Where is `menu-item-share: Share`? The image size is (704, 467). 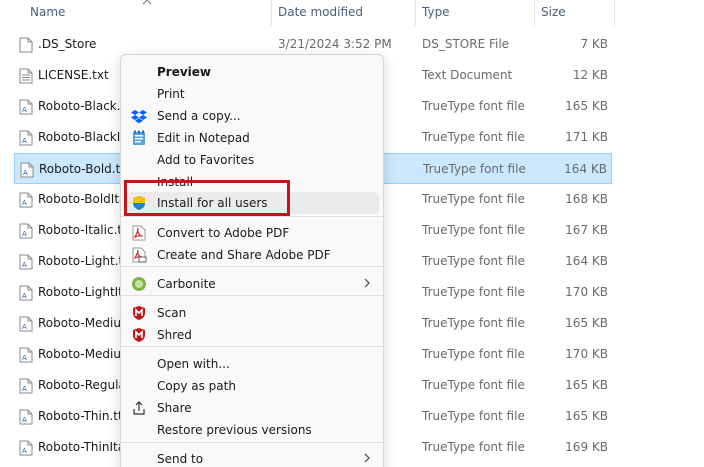
menu-item-share: Share is located at coordinates (252, 408).